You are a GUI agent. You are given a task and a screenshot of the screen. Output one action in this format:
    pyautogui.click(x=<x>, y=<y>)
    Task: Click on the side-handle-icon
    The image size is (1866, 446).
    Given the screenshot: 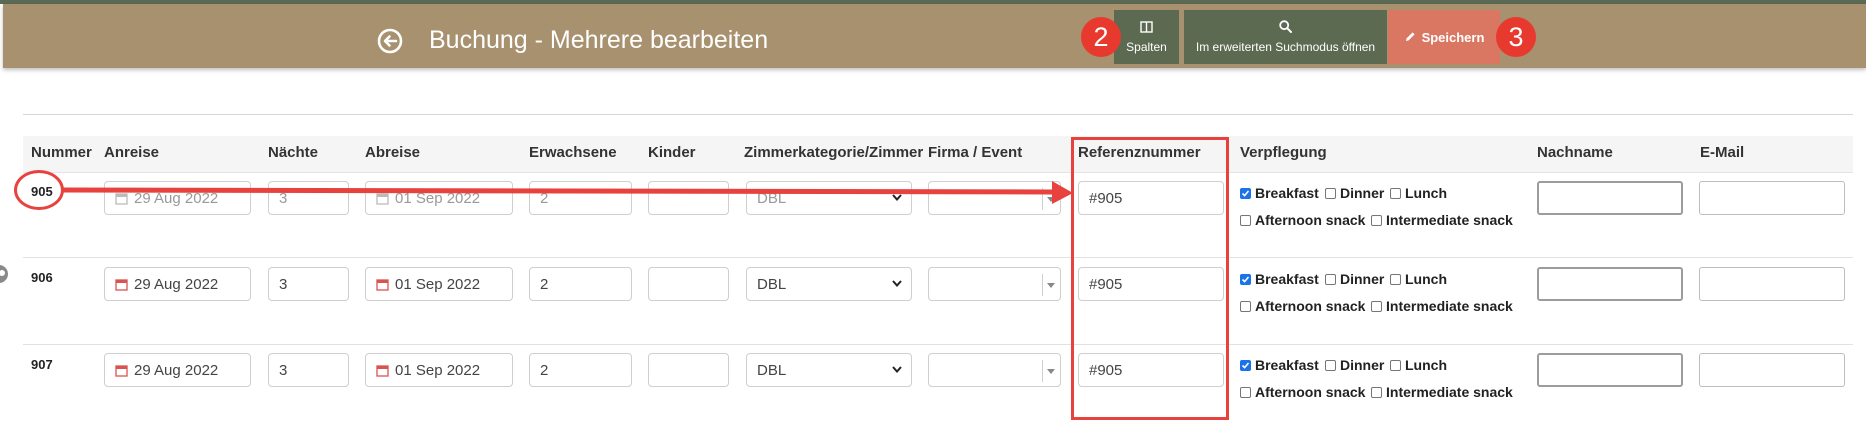 What is the action you would take?
    pyautogui.click(x=4, y=274)
    